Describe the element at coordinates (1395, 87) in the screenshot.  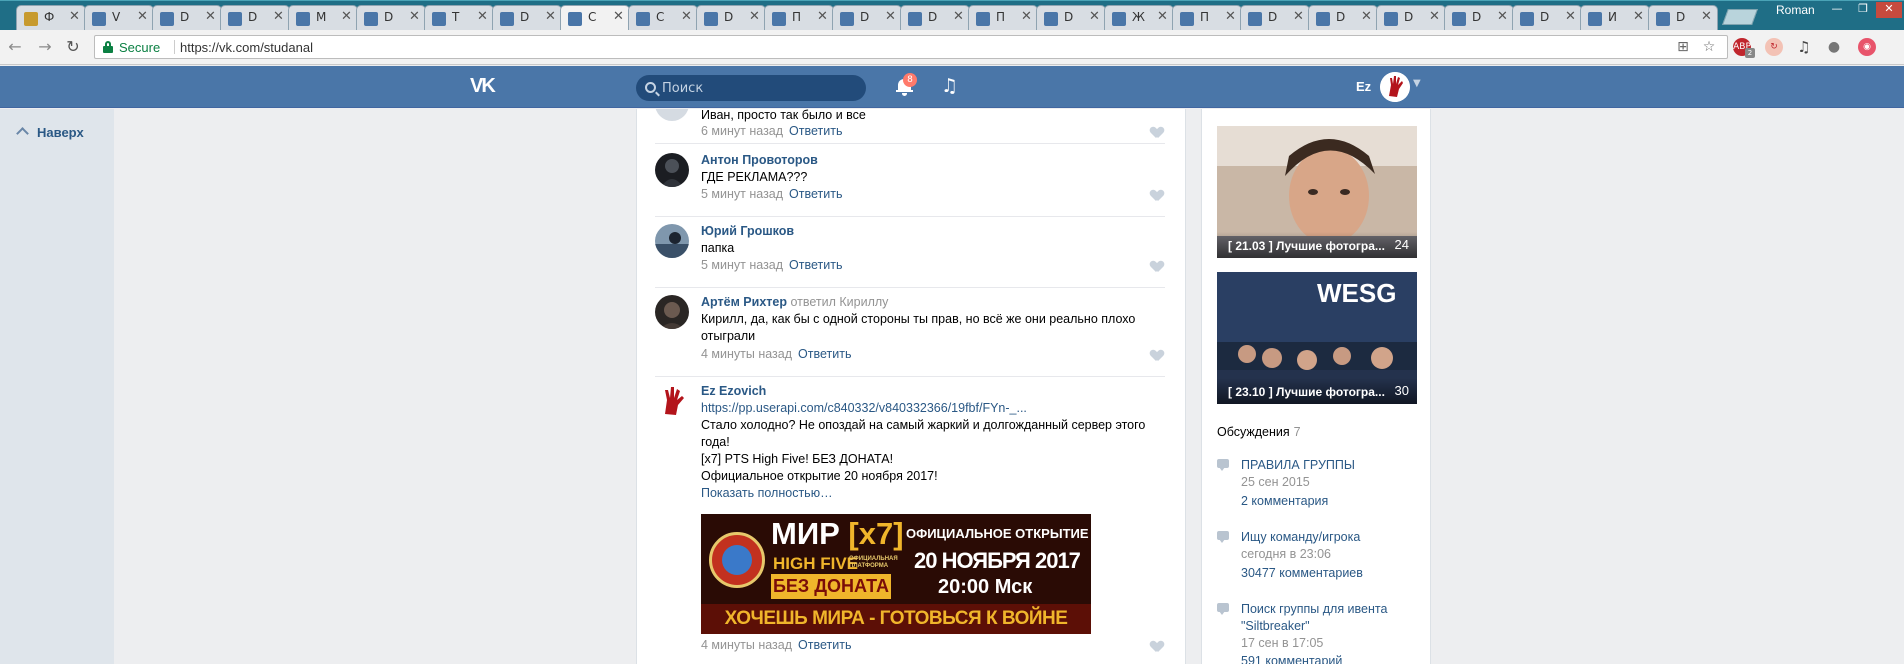
I see `user-avatar` at that location.